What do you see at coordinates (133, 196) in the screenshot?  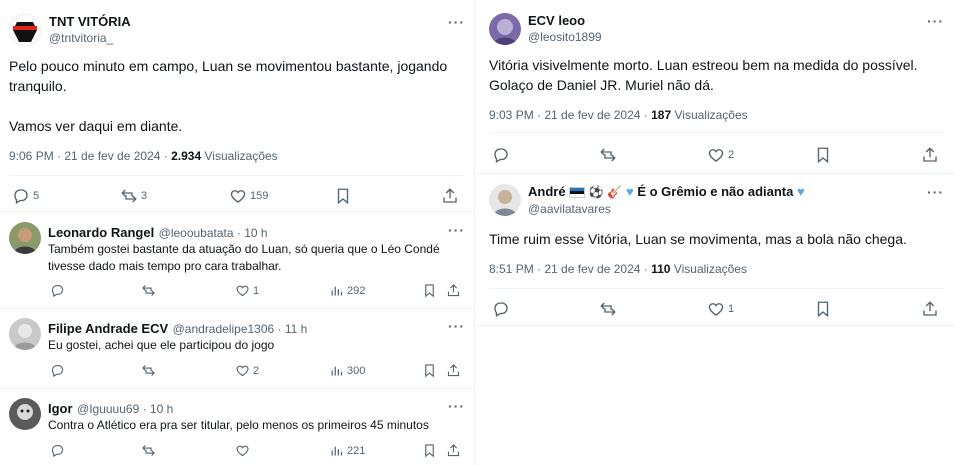 I see `repost-button: 3` at bounding box center [133, 196].